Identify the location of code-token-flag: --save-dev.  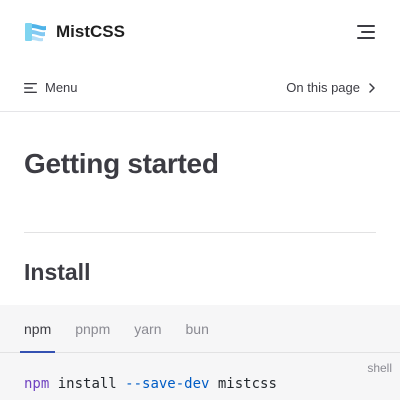
(167, 384).